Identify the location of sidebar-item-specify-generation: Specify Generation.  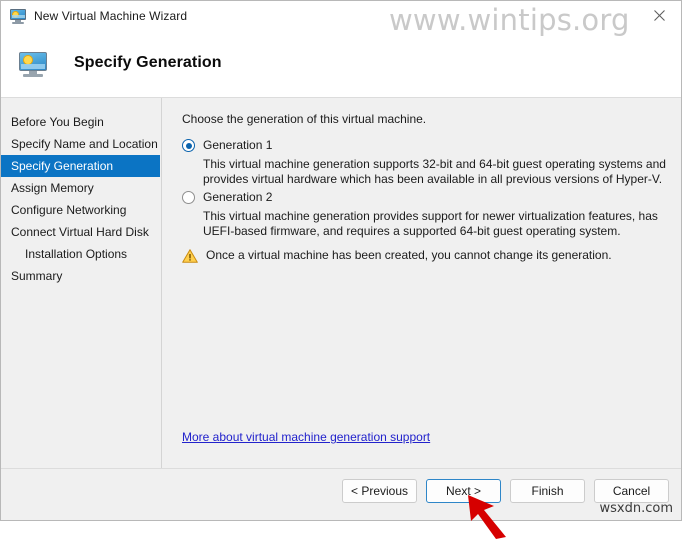
(80, 166).